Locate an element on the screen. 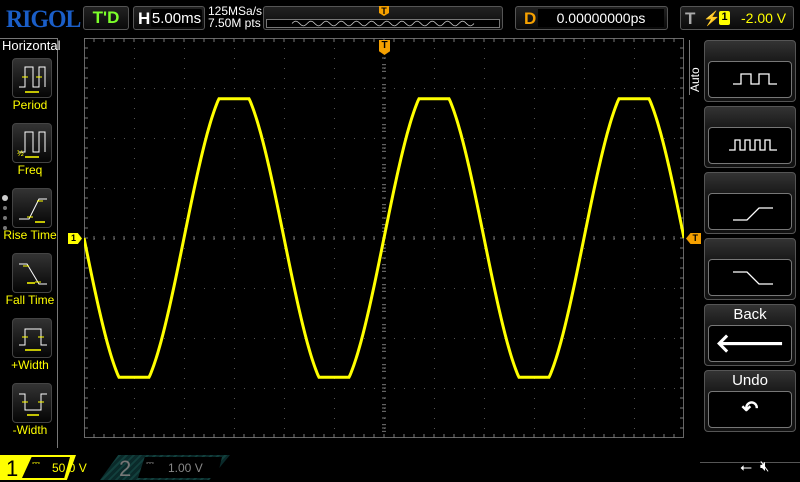  delay-display: D 0.00000000ps is located at coordinates (591, 18).